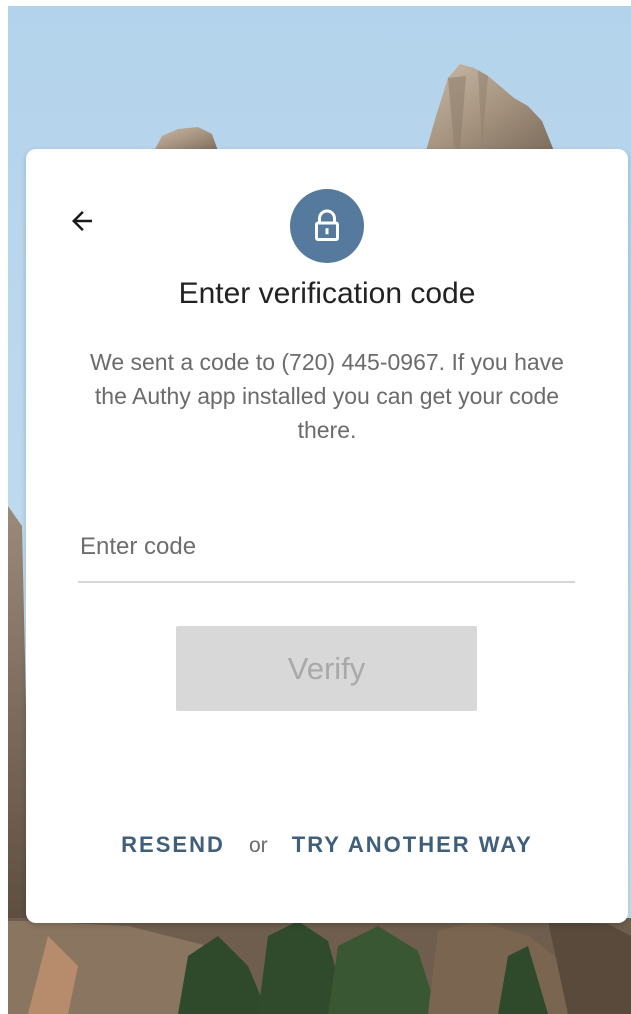  I want to click on lock-badge, so click(327, 226).